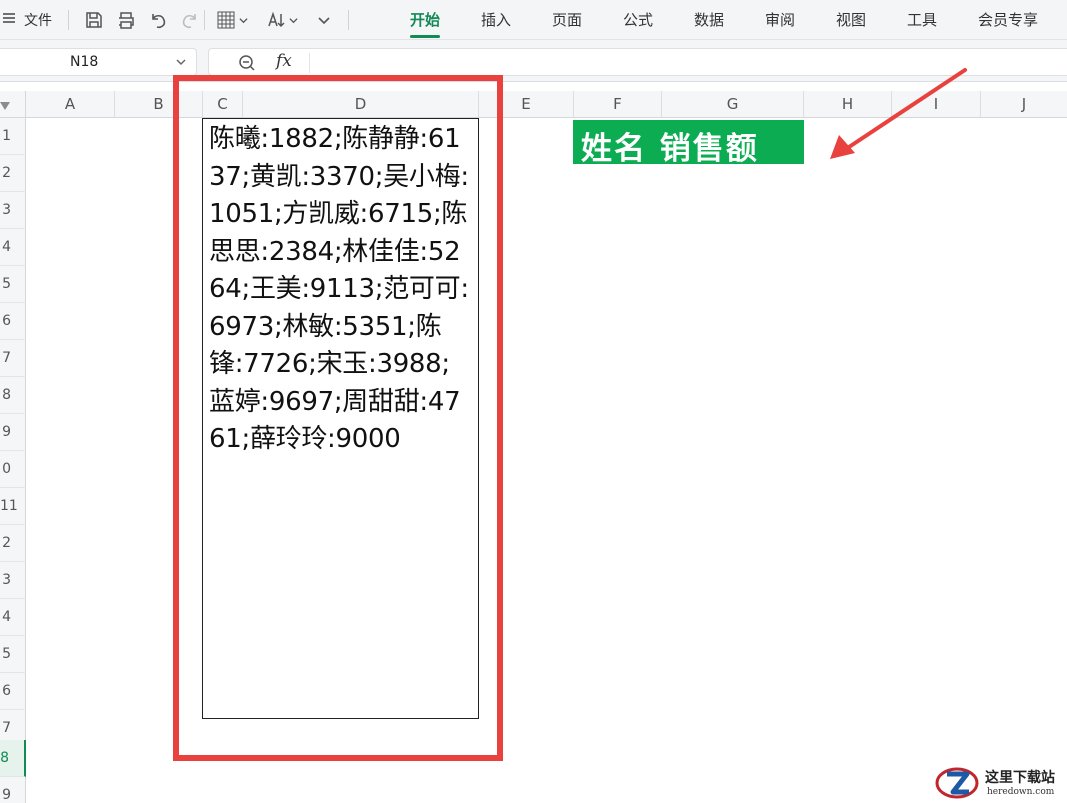  I want to click on watermark-title: 这里下载站, so click(1020, 778).